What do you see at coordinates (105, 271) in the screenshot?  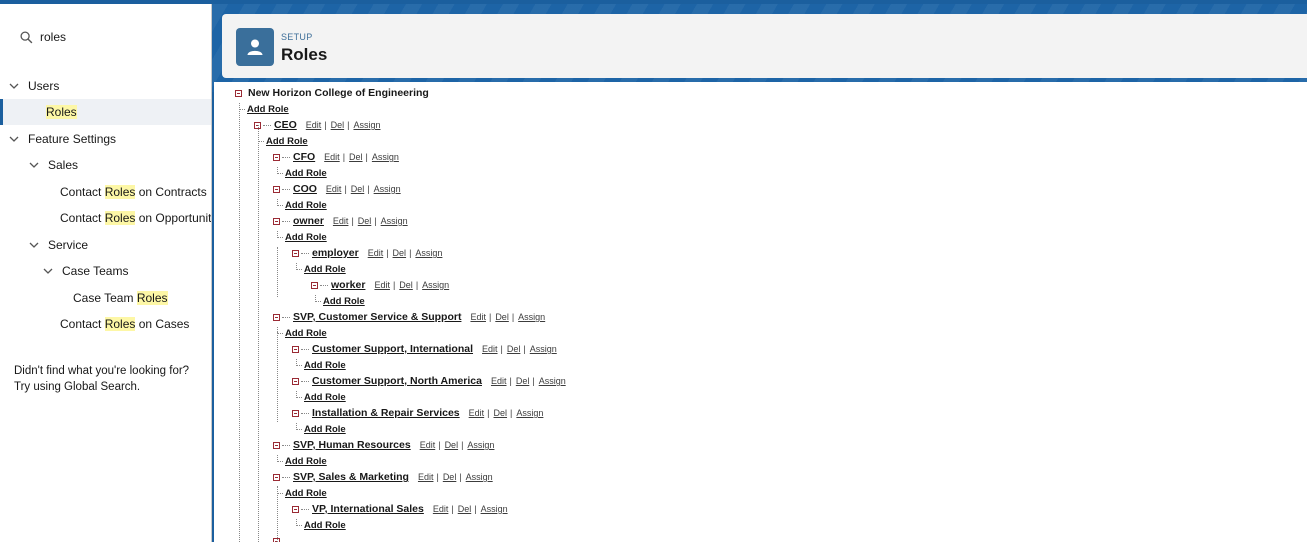 I see `sidebar-item-case-teams: Case Teams` at bounding box center [105, 271].